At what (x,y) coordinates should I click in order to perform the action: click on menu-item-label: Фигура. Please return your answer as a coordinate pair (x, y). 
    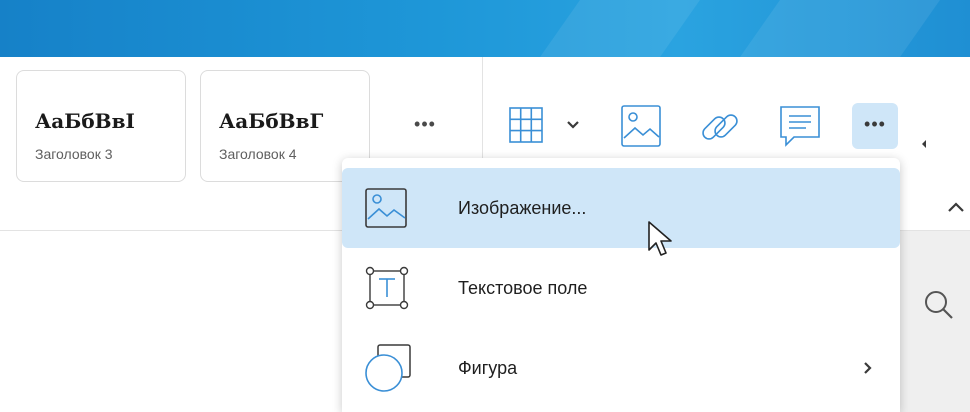
    Looking at the image, I should click on (488, 368).